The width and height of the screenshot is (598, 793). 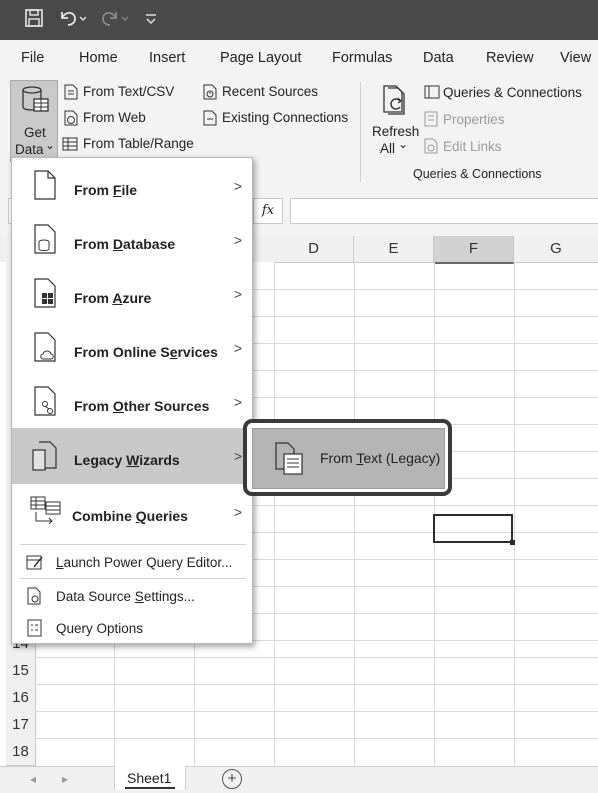 I want to click on add-sheet-button: +, so click(x=232, y=779).